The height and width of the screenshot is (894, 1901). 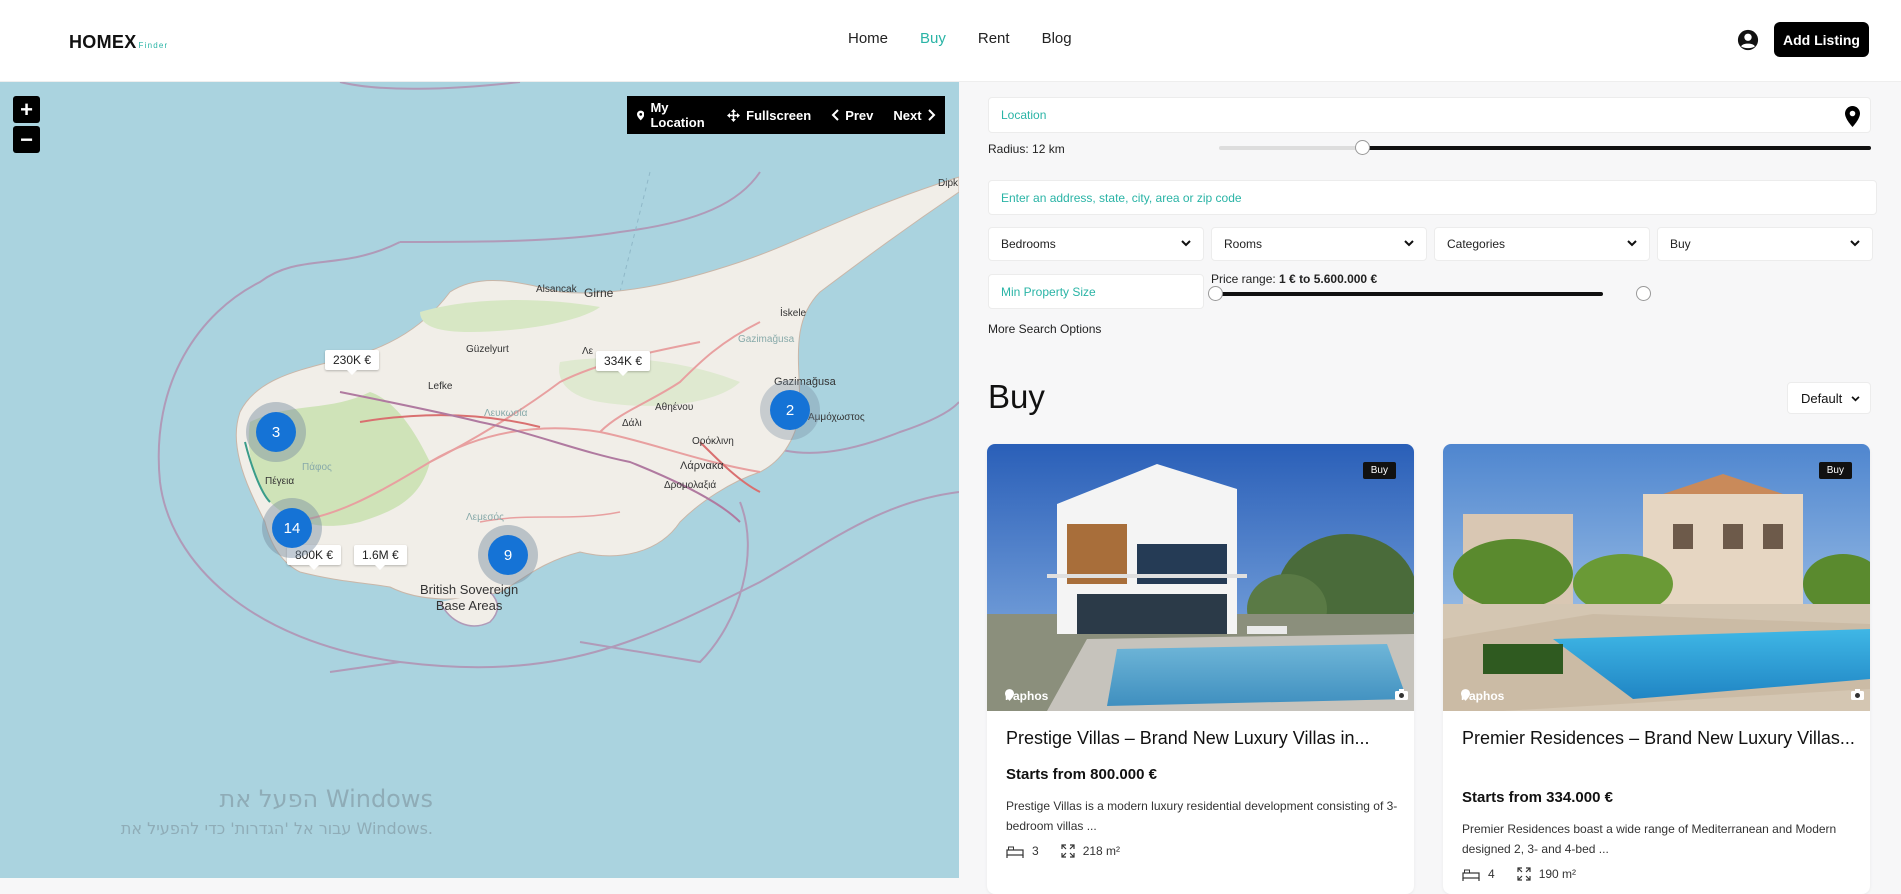 I want to click on min-size-input: Min Property Size, so click(x=1096, y=291).